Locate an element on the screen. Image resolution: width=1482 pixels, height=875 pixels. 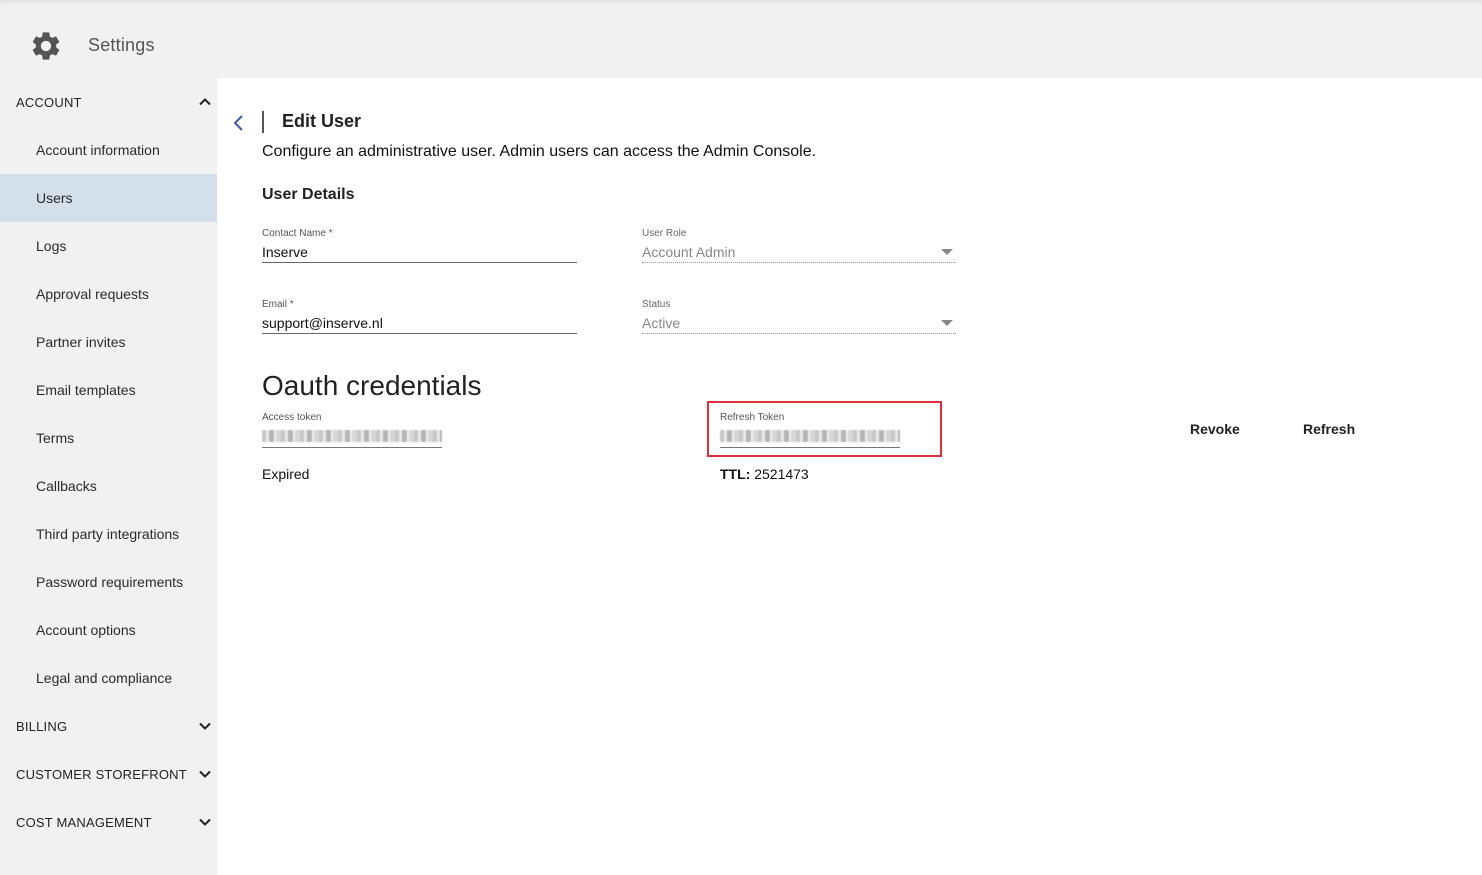
sidebar-item-terms: Terms is located at coordinates (108, 438).